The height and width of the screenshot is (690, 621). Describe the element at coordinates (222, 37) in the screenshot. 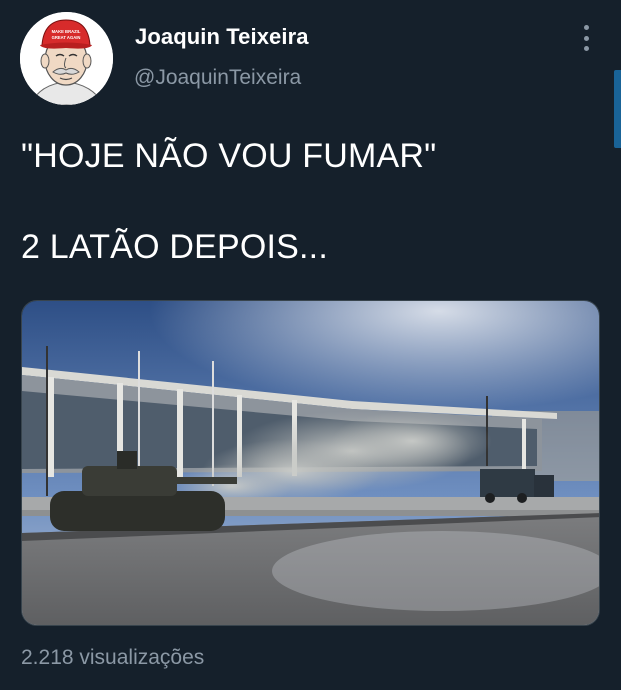

I see `author-name: Joaquin Teixeira` at that location.